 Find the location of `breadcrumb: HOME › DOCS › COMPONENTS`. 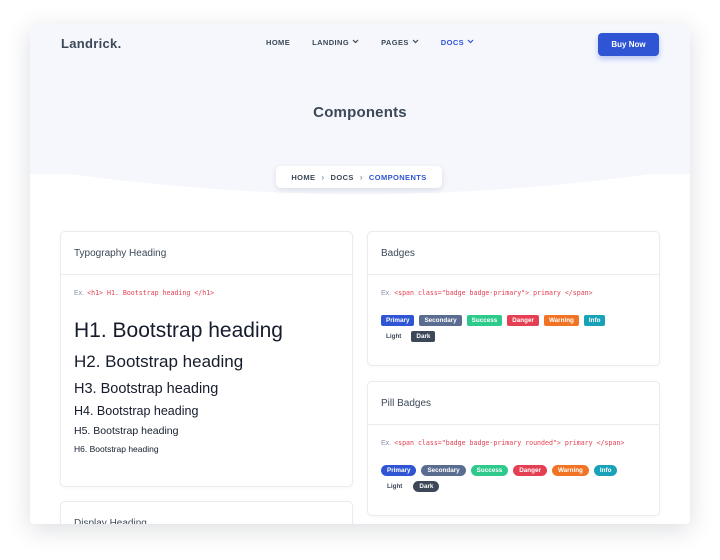

breadcrumb: HOME › DOCS › COMPONENTS is located at coordinates (359, 177).